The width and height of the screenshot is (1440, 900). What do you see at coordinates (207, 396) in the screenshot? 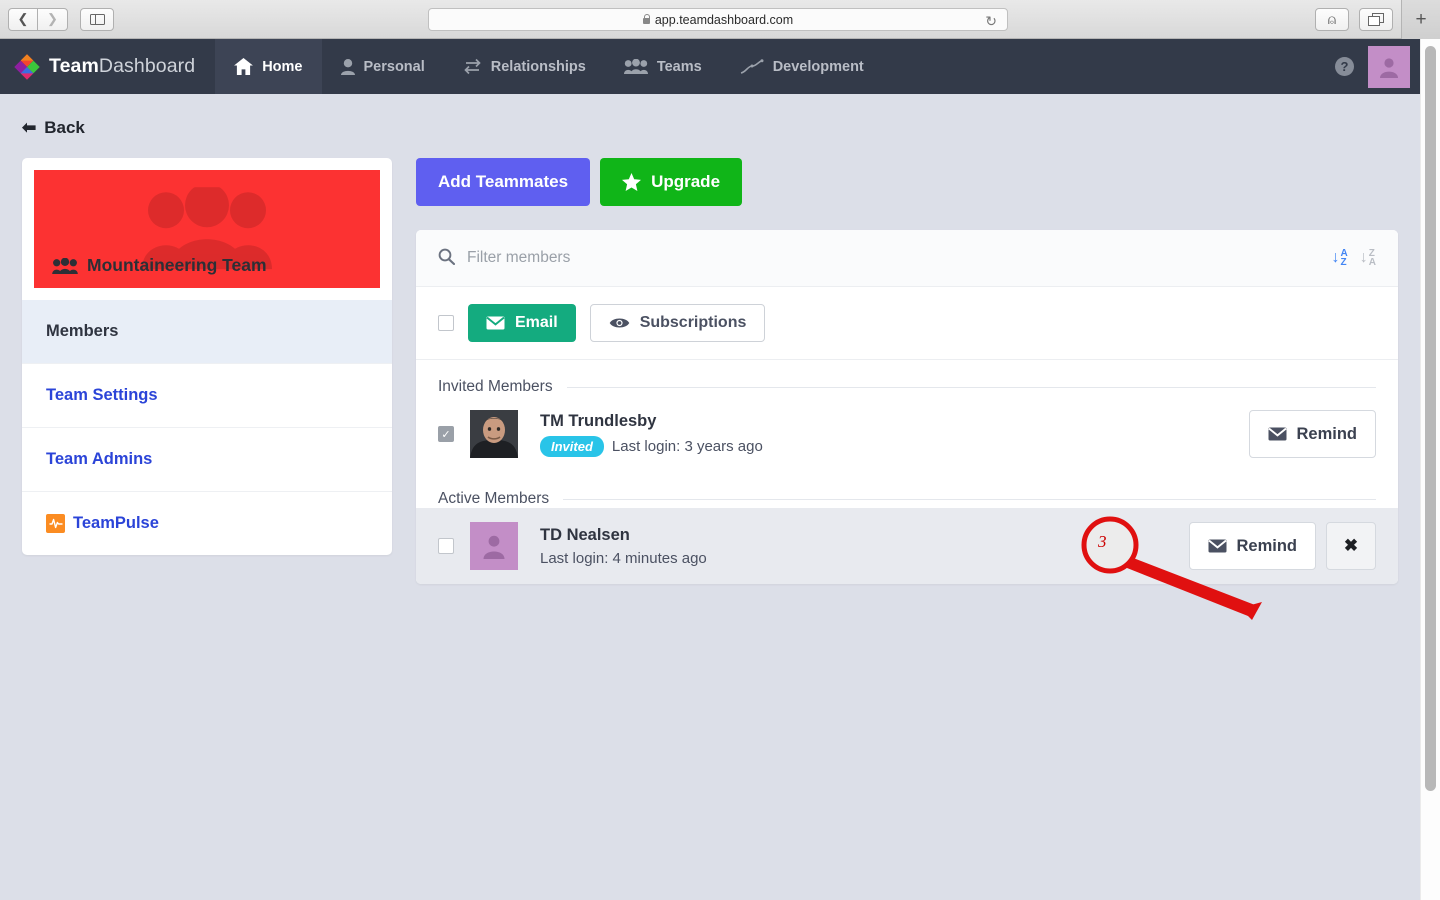
I see `sidebar-item-team-settings: Team Settings` at bounding box center [207, 396].